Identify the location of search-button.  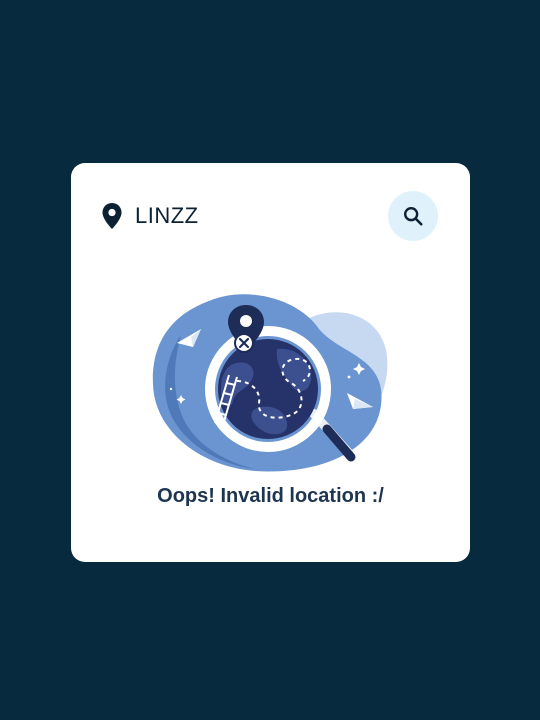
(413, 216).